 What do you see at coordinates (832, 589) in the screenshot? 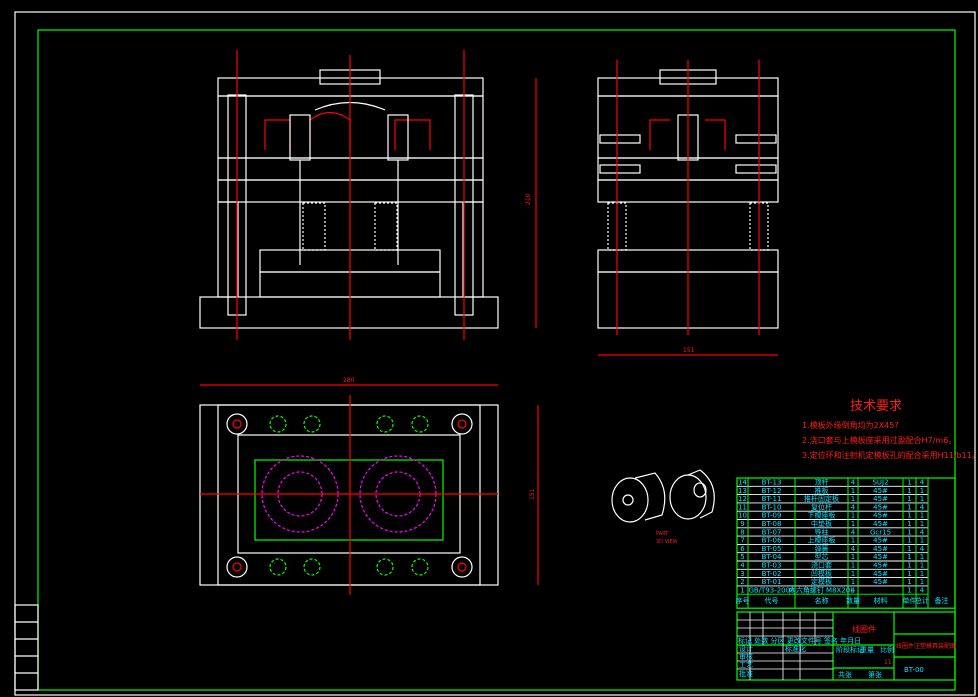
I see `bom-row: 1 GB/T93-2008内六角螺钉 M8X20L4 1 4` at bounding box center [832, 589].